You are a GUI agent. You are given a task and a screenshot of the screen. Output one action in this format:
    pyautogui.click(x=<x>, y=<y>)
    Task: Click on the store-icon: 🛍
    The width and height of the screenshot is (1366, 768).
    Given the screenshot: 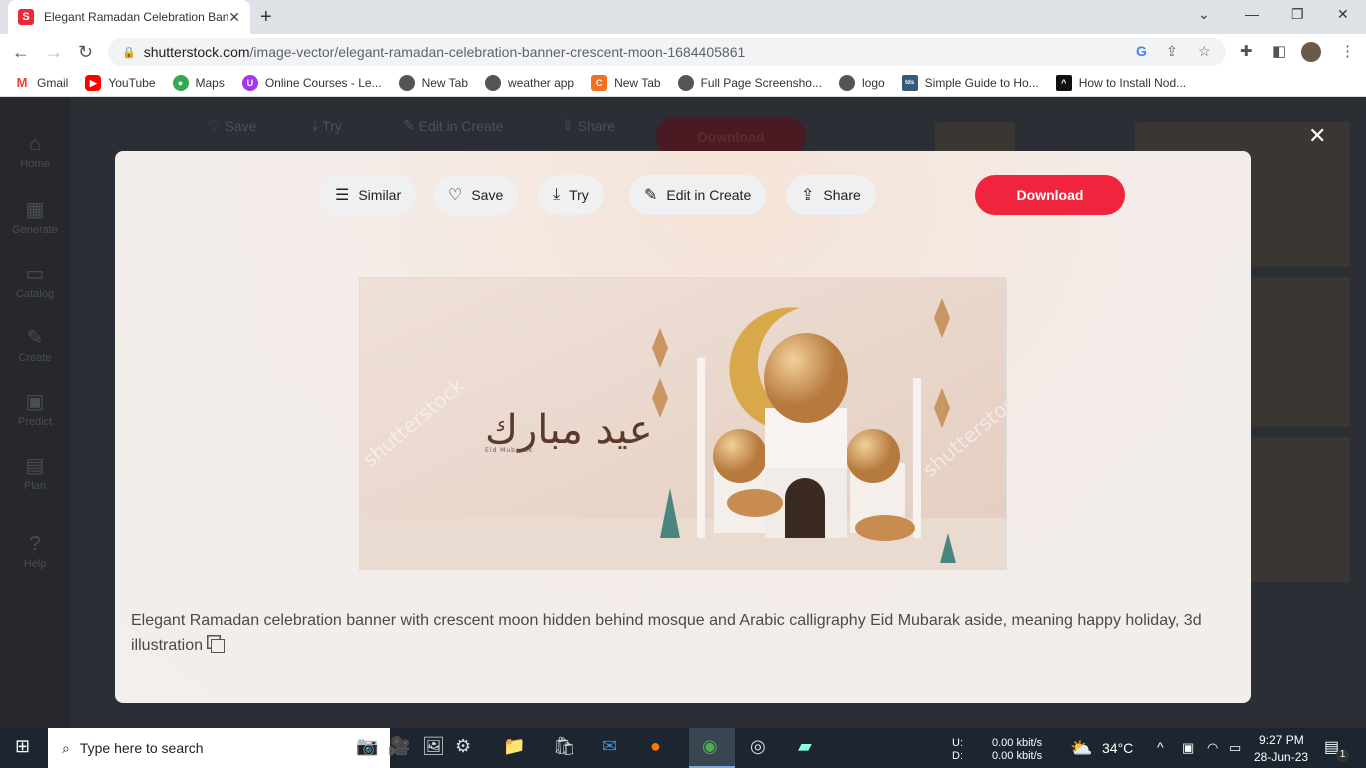 What is the action you would take?
    pyautogui.click(x=564, y=746)
    